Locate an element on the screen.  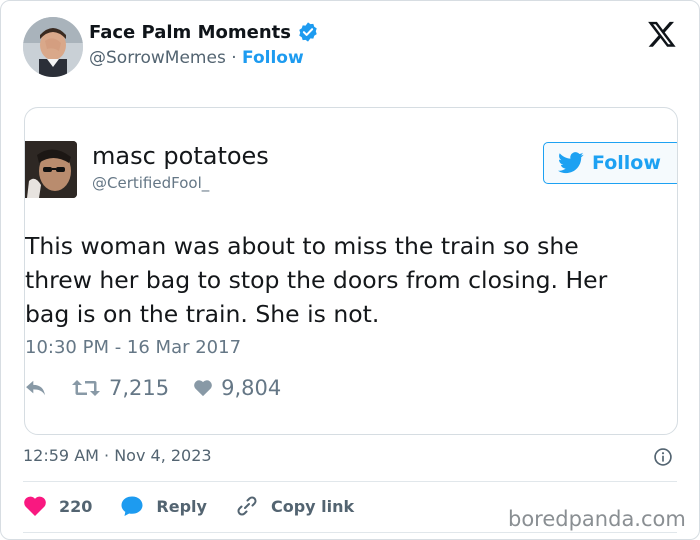
info-icon is located at coordinates (663, 457).